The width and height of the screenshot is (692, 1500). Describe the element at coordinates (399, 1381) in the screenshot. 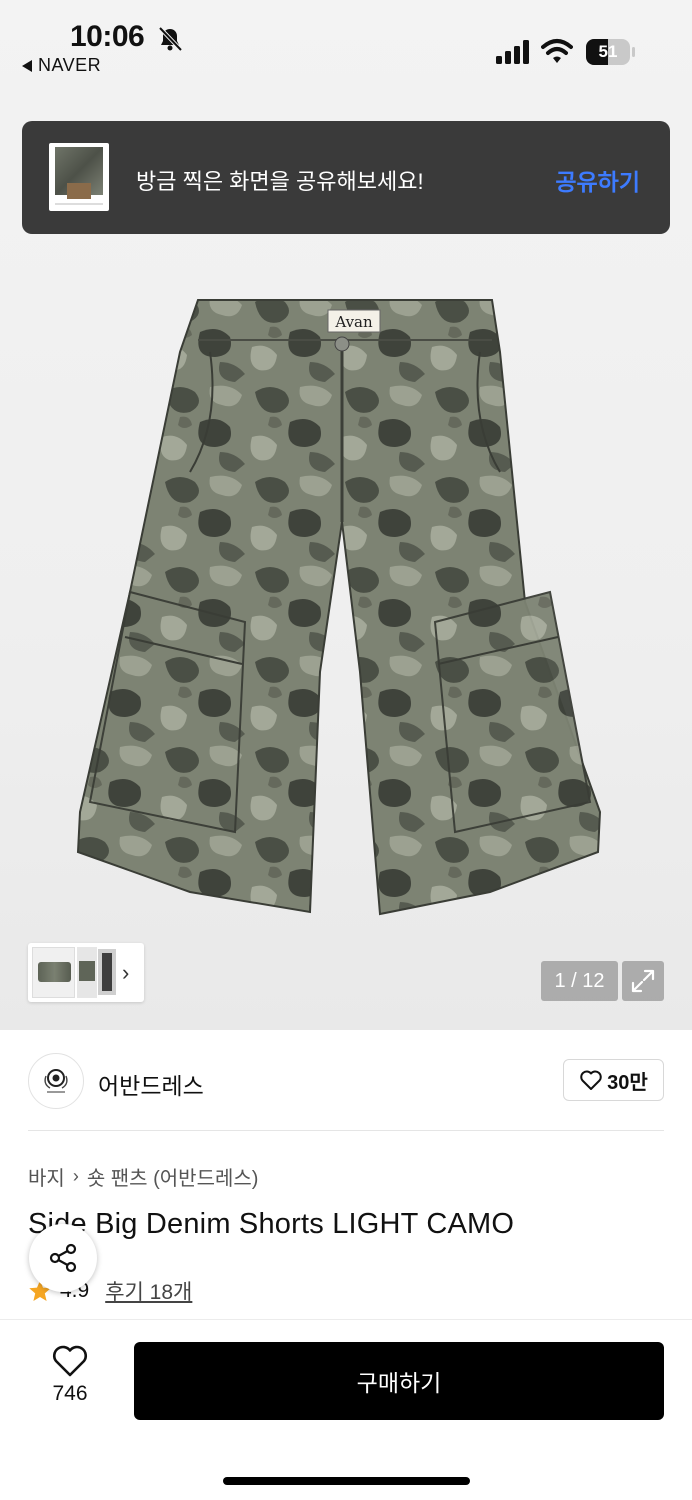

I see `buy-button: 구매하기` at that location.